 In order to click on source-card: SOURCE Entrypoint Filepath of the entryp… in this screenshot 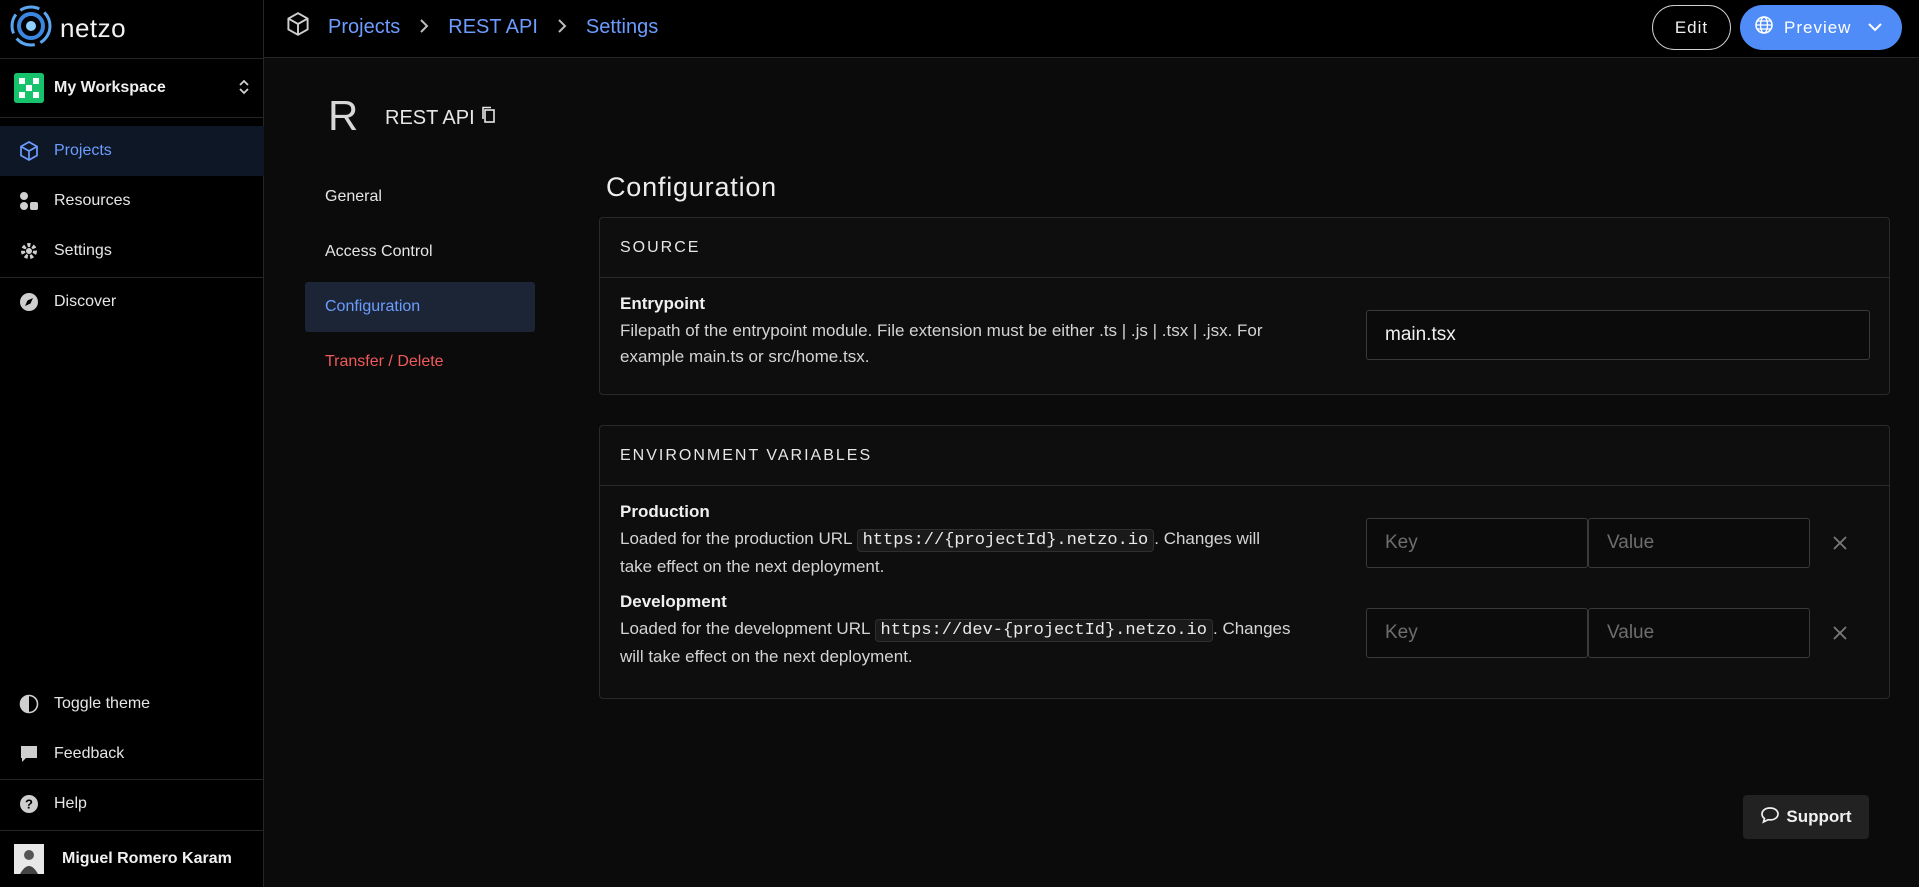, I will do `click(1244, 306)`.